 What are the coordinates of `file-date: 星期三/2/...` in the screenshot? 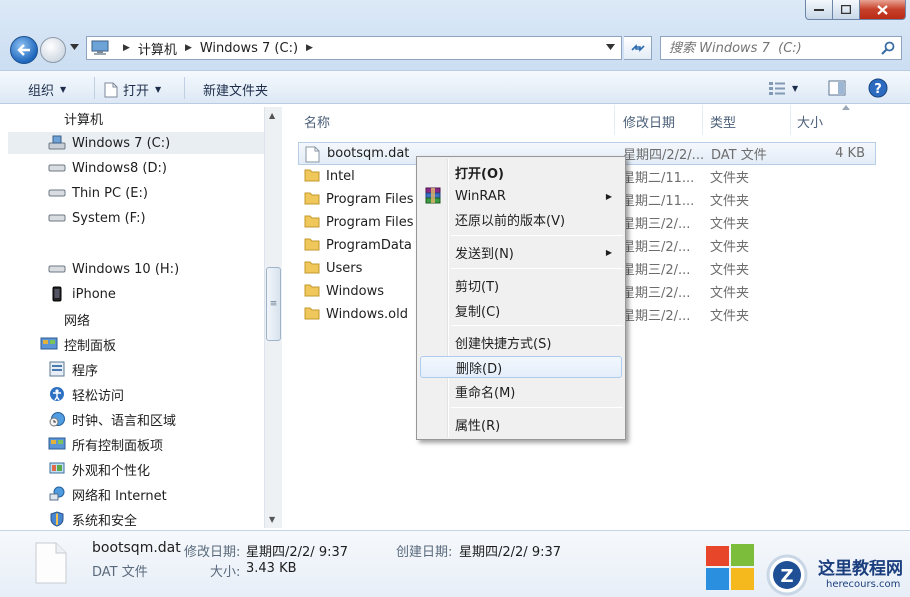 It's located at (656, 293).